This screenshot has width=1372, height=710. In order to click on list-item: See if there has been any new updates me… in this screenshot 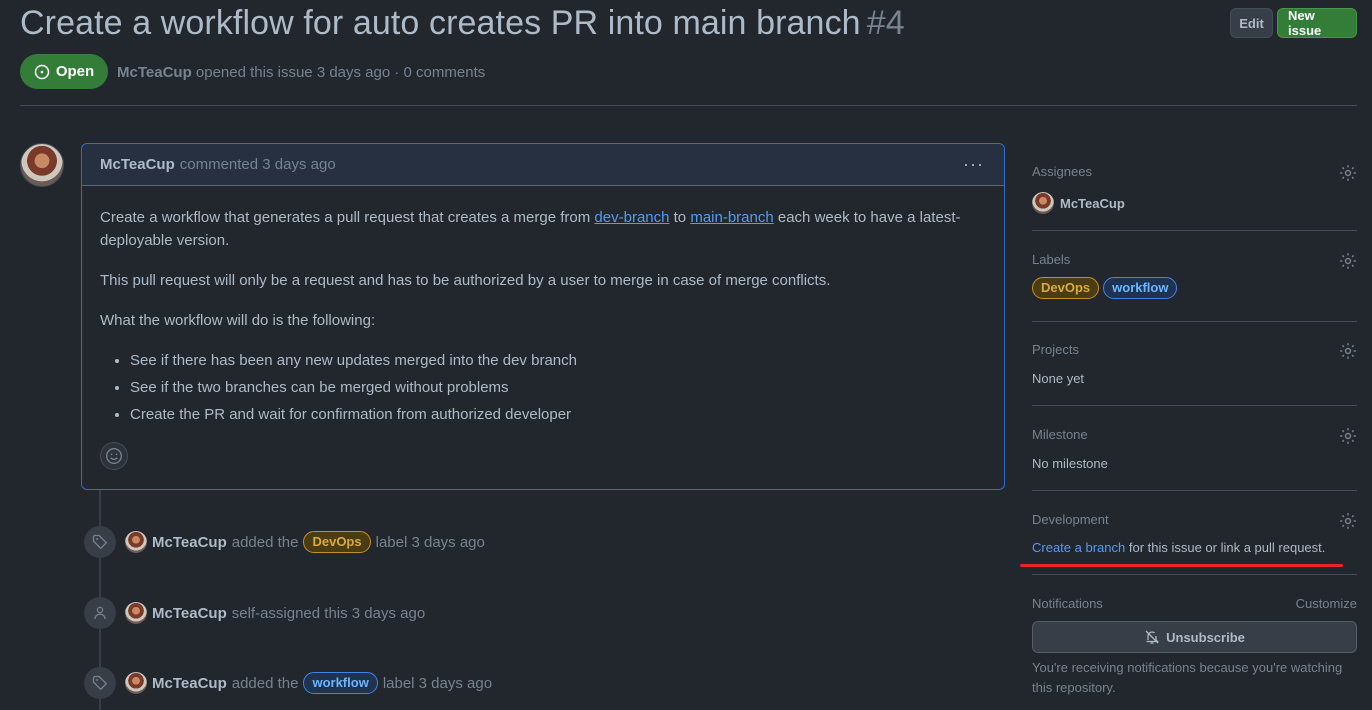, I will do `click(558, 360)`.